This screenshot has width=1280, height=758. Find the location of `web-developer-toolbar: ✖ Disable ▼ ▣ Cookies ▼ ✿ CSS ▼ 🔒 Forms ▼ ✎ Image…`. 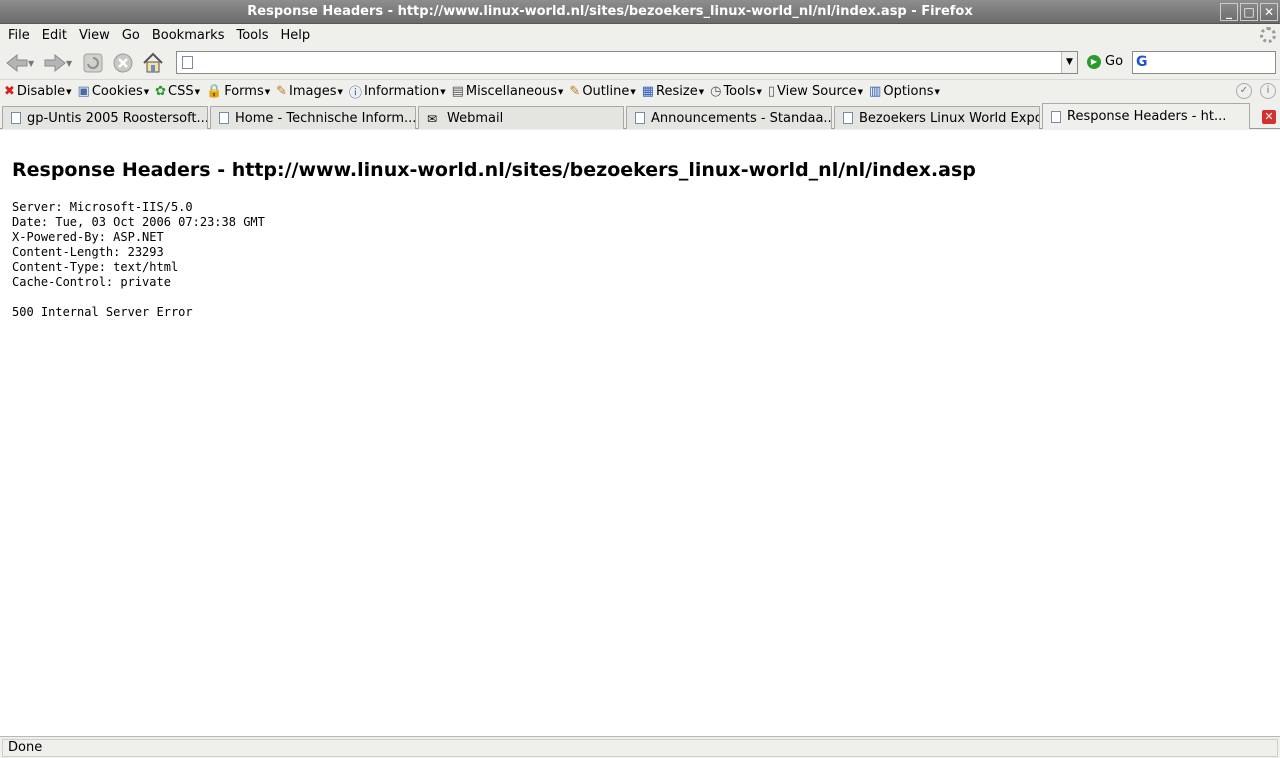

web-developer-toolbar: ✖ Disable ▼ ▣ Cookies ▼ ✿ CSS ▼ 🔒 Forms ▼ ✎ Image… is located at coordinates (640, 91).